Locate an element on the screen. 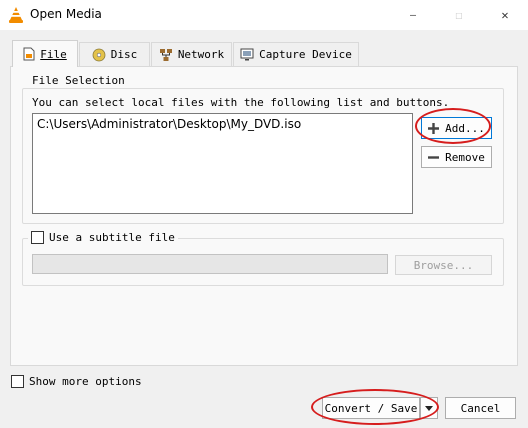 Image resolution: width=528 pixels, height=428 pixels. tab-file-label: File is located at coordinates (53, 54).